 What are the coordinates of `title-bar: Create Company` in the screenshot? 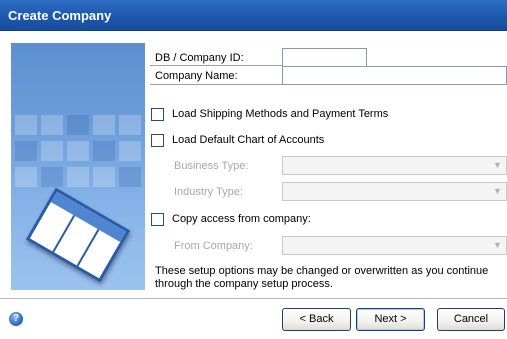 It's located at (253, 15).